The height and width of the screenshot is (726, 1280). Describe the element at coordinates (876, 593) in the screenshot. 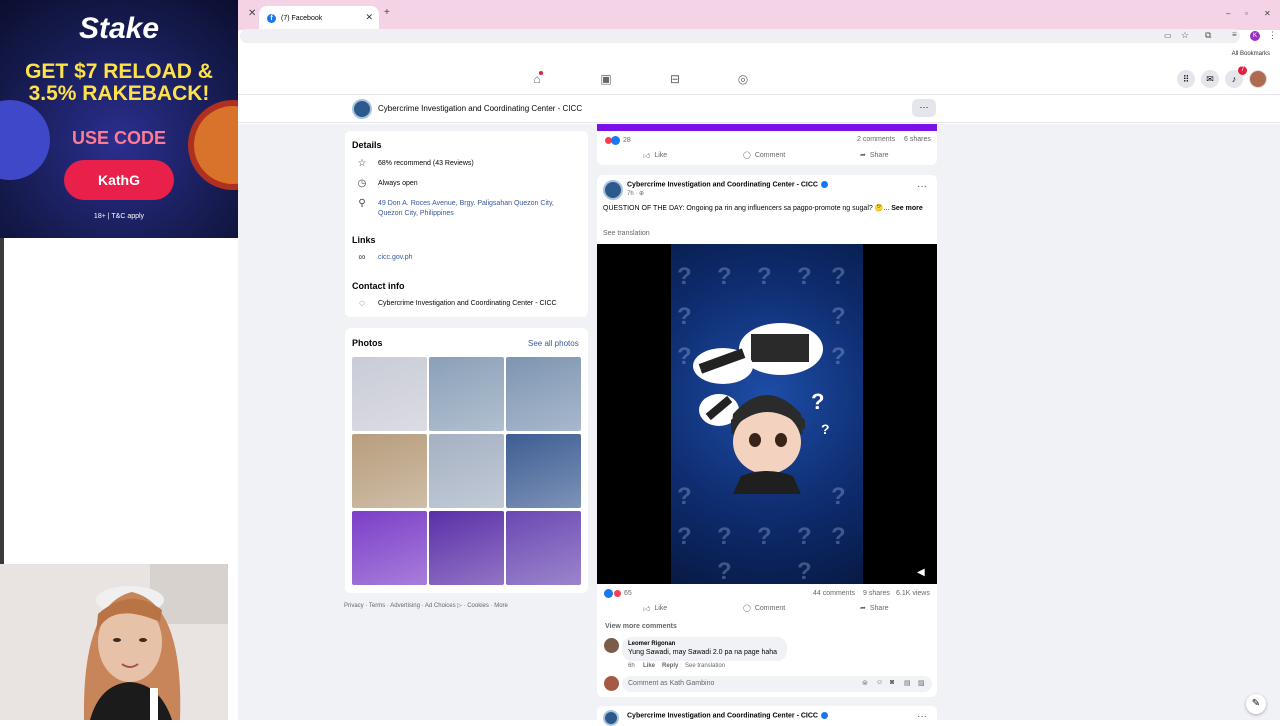

I see `share-count: 9 shares` at that location.